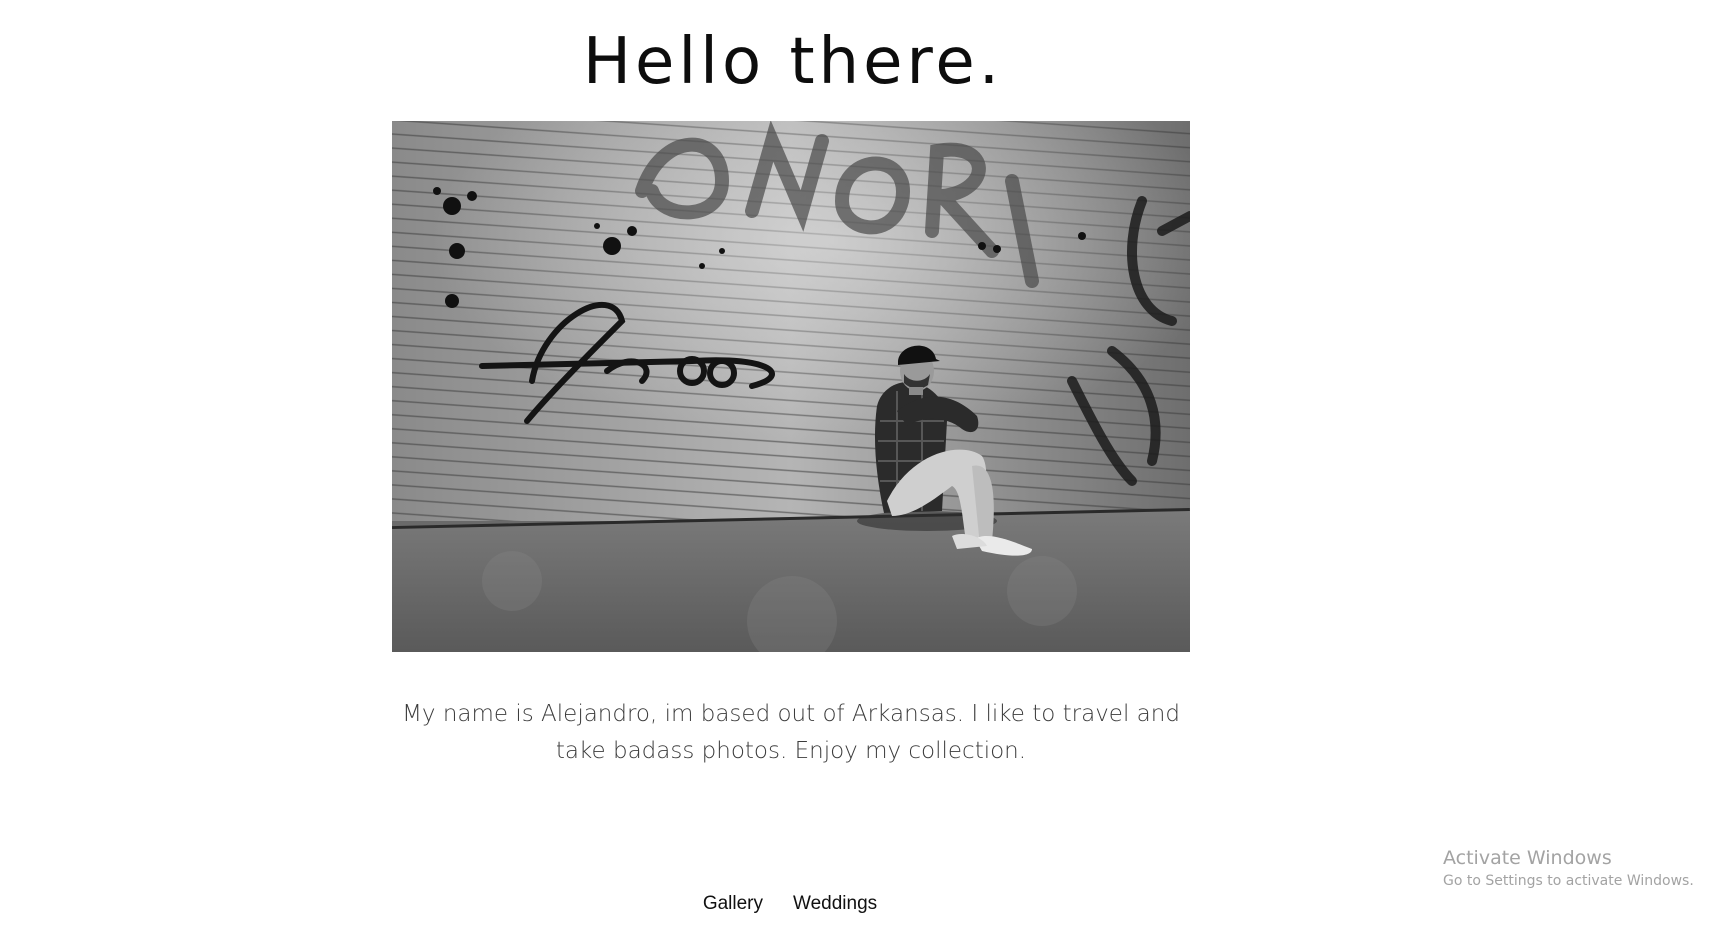  What do you see at coordinates (790, 904) in the screenshot?
I see `footer-nav: Gallery Weddings` at bounding box center [790, 904].